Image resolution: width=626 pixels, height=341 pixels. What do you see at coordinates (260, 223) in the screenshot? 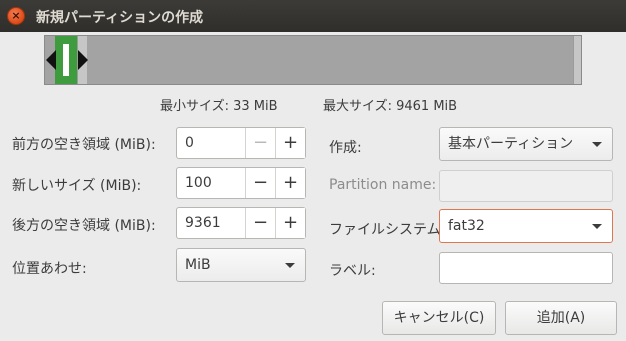
I see `free-after-decrement-button: −` at bounding box center [260, 223].